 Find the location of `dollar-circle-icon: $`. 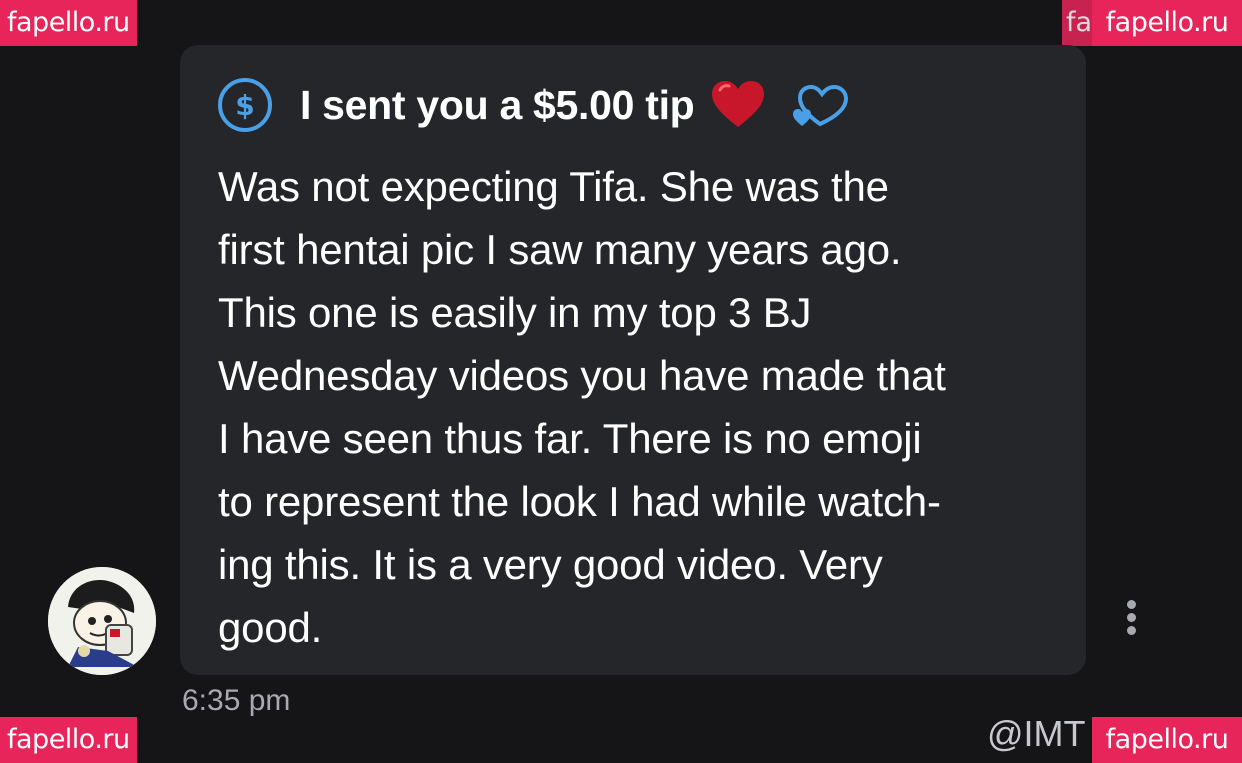

dollar-circle-icon: $ is located at coordinates (245, 105).